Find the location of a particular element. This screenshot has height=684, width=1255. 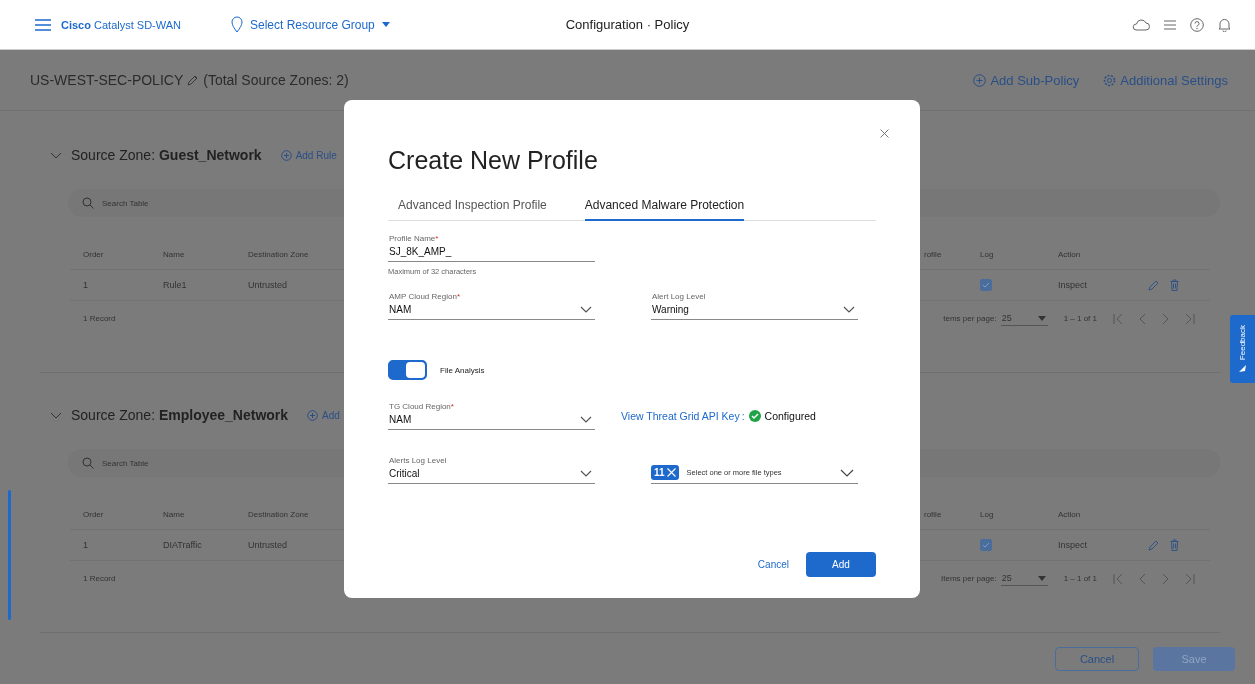

table-cell: Rule1 is located at coordinates (175, 285).